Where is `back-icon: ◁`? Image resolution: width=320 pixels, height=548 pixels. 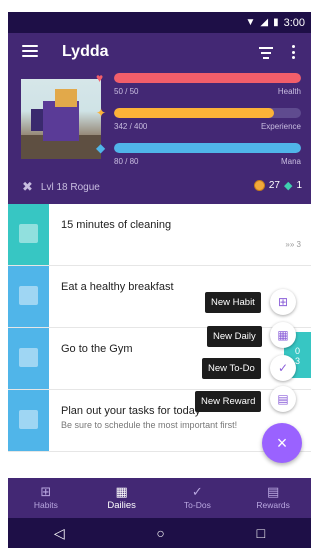 back-icon: ◁ is located at coordinates (59, 533).